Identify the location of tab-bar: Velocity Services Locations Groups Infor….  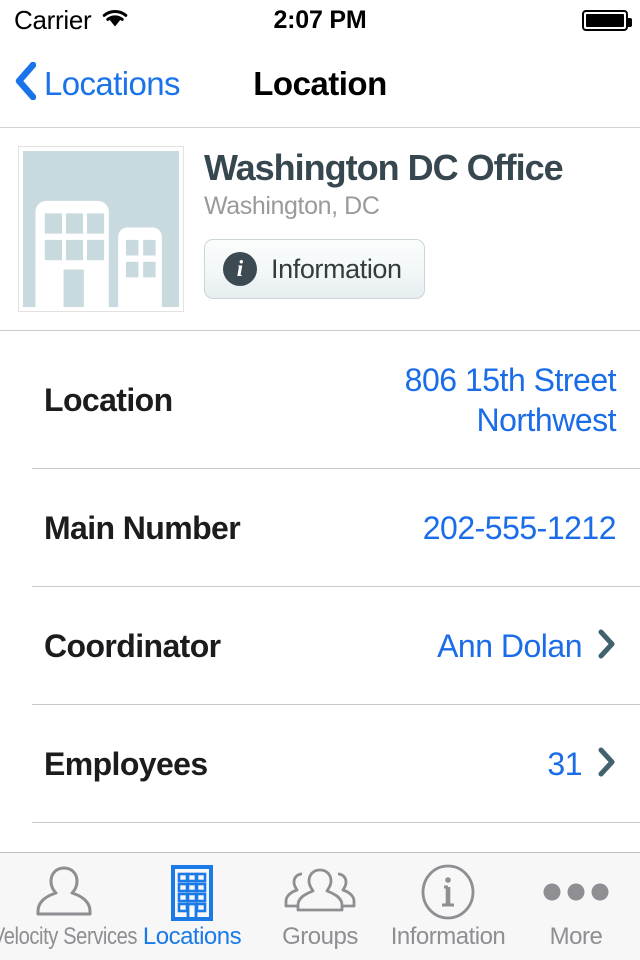
(320, 906).